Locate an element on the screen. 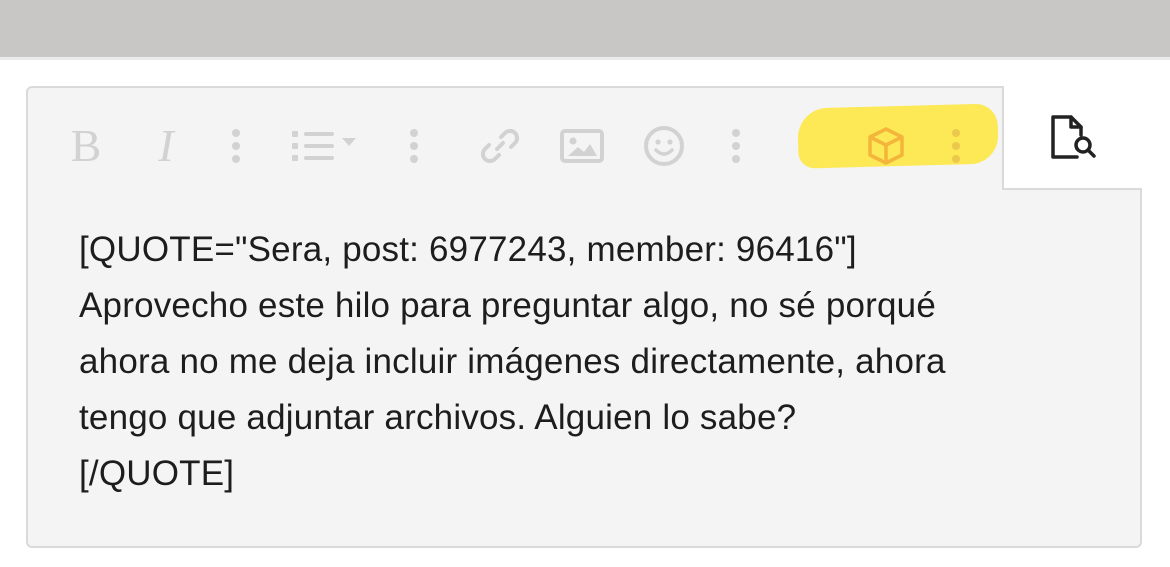  media-button is located at coordinates (886, 146).